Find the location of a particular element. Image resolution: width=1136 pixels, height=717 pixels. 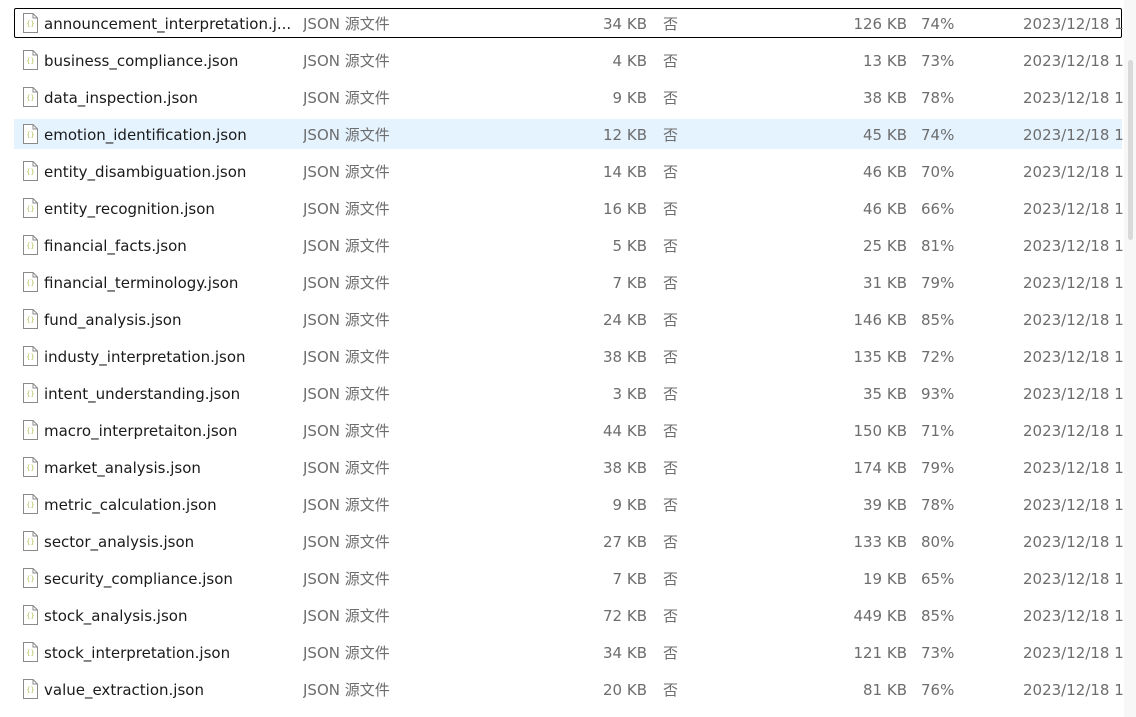

file-compressed-size: 81 KB is located at coordinates (885, 690).